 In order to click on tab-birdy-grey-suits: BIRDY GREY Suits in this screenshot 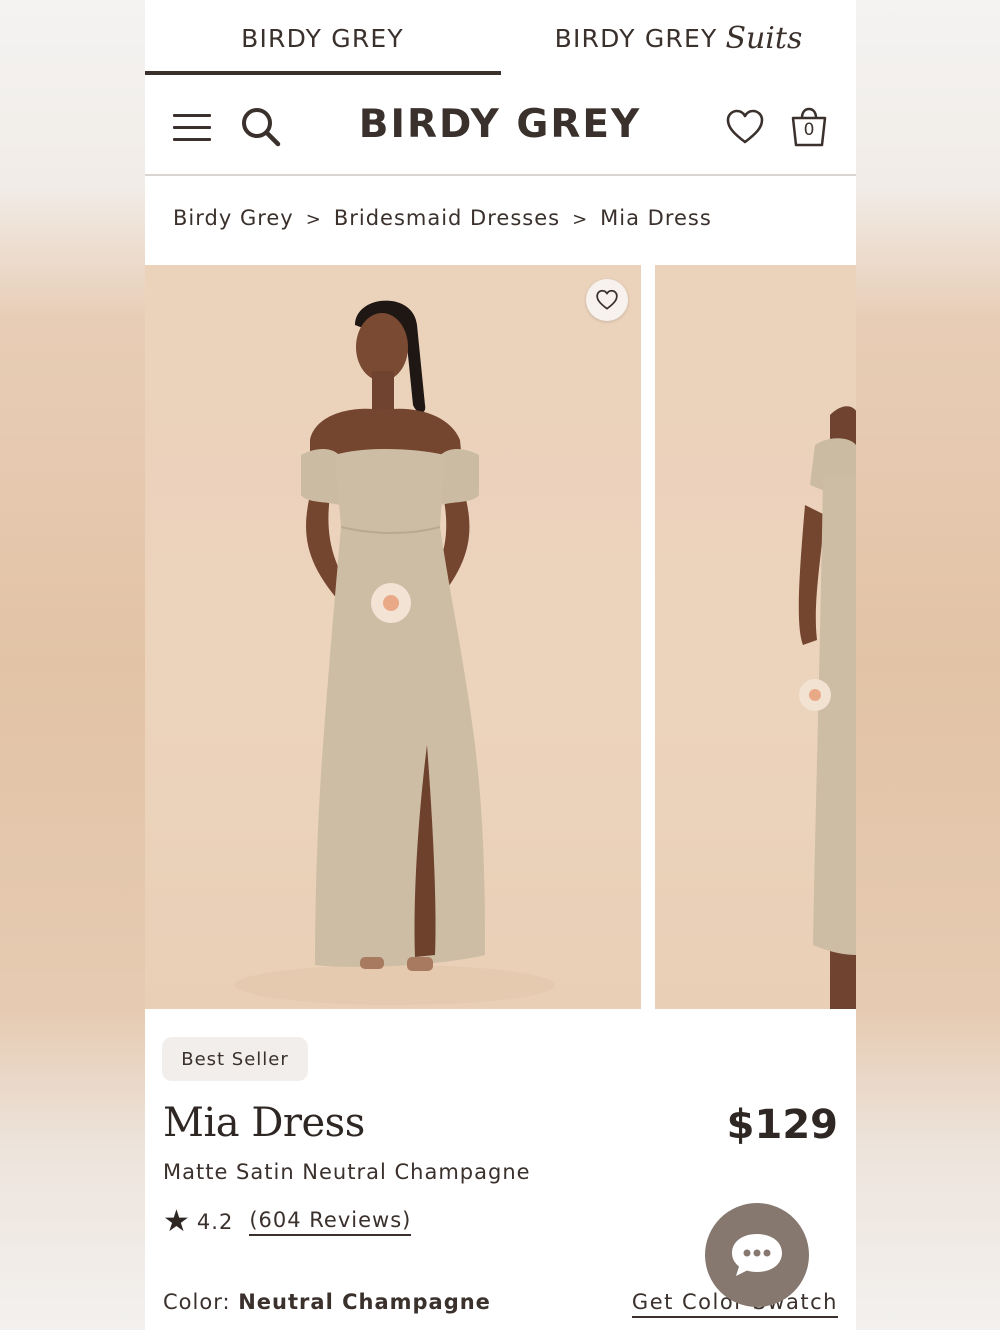, I will do `click(678, 38)`.